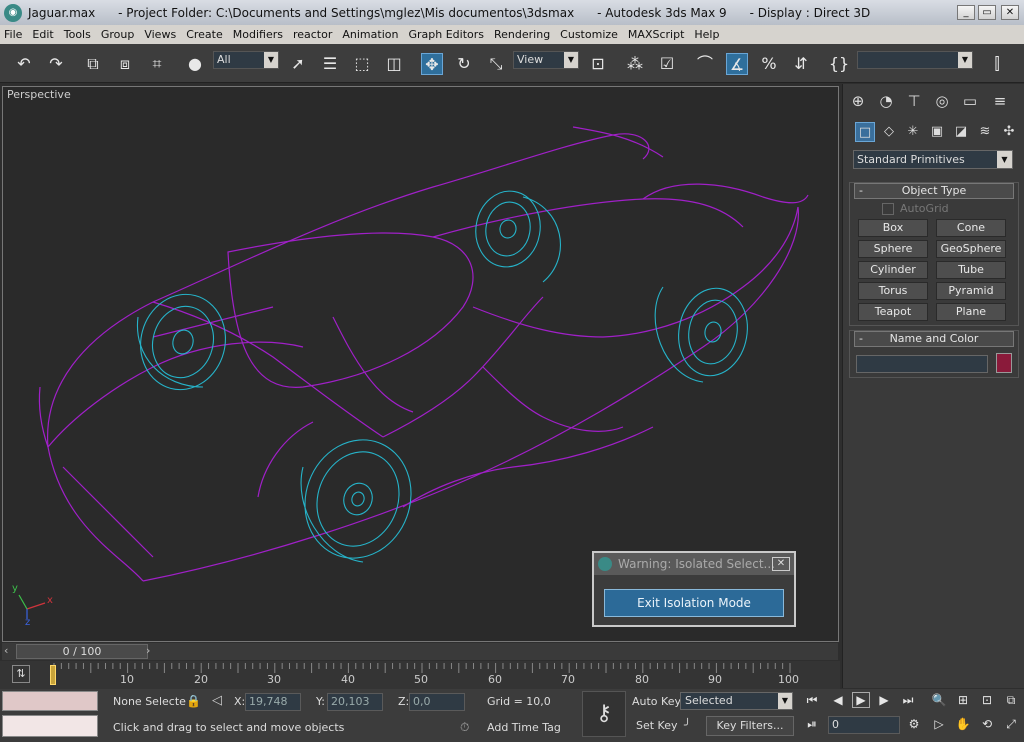 This screenshot has width=1024, height=742. Describe the element at coordinates (1004, 363) in the screenshot. I see `object-color-swatch` at that location.